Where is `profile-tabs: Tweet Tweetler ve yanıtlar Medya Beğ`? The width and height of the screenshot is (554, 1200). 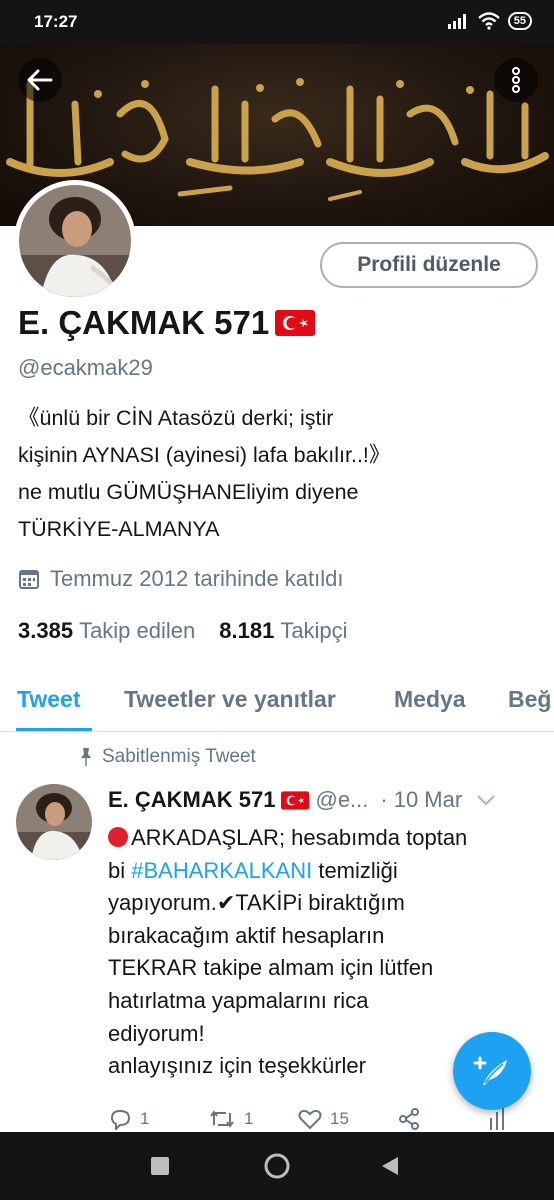 profile-tabs: Tweet Tweetler ve yanıtlar Medya Beğ is located at coordinates (277, 706).